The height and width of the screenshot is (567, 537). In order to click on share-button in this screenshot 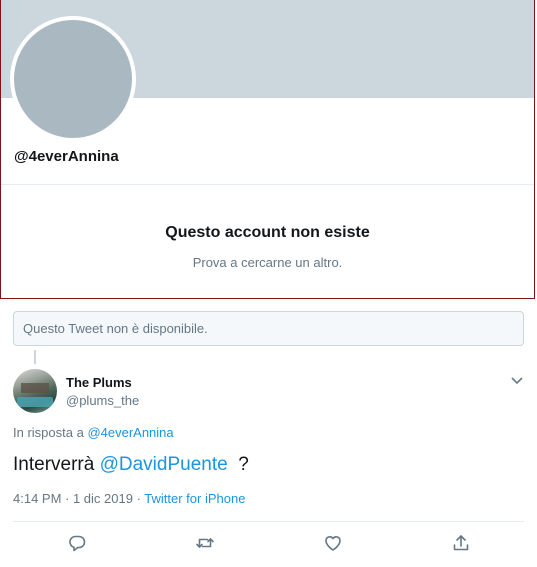, I will do `click(461, 543)`.